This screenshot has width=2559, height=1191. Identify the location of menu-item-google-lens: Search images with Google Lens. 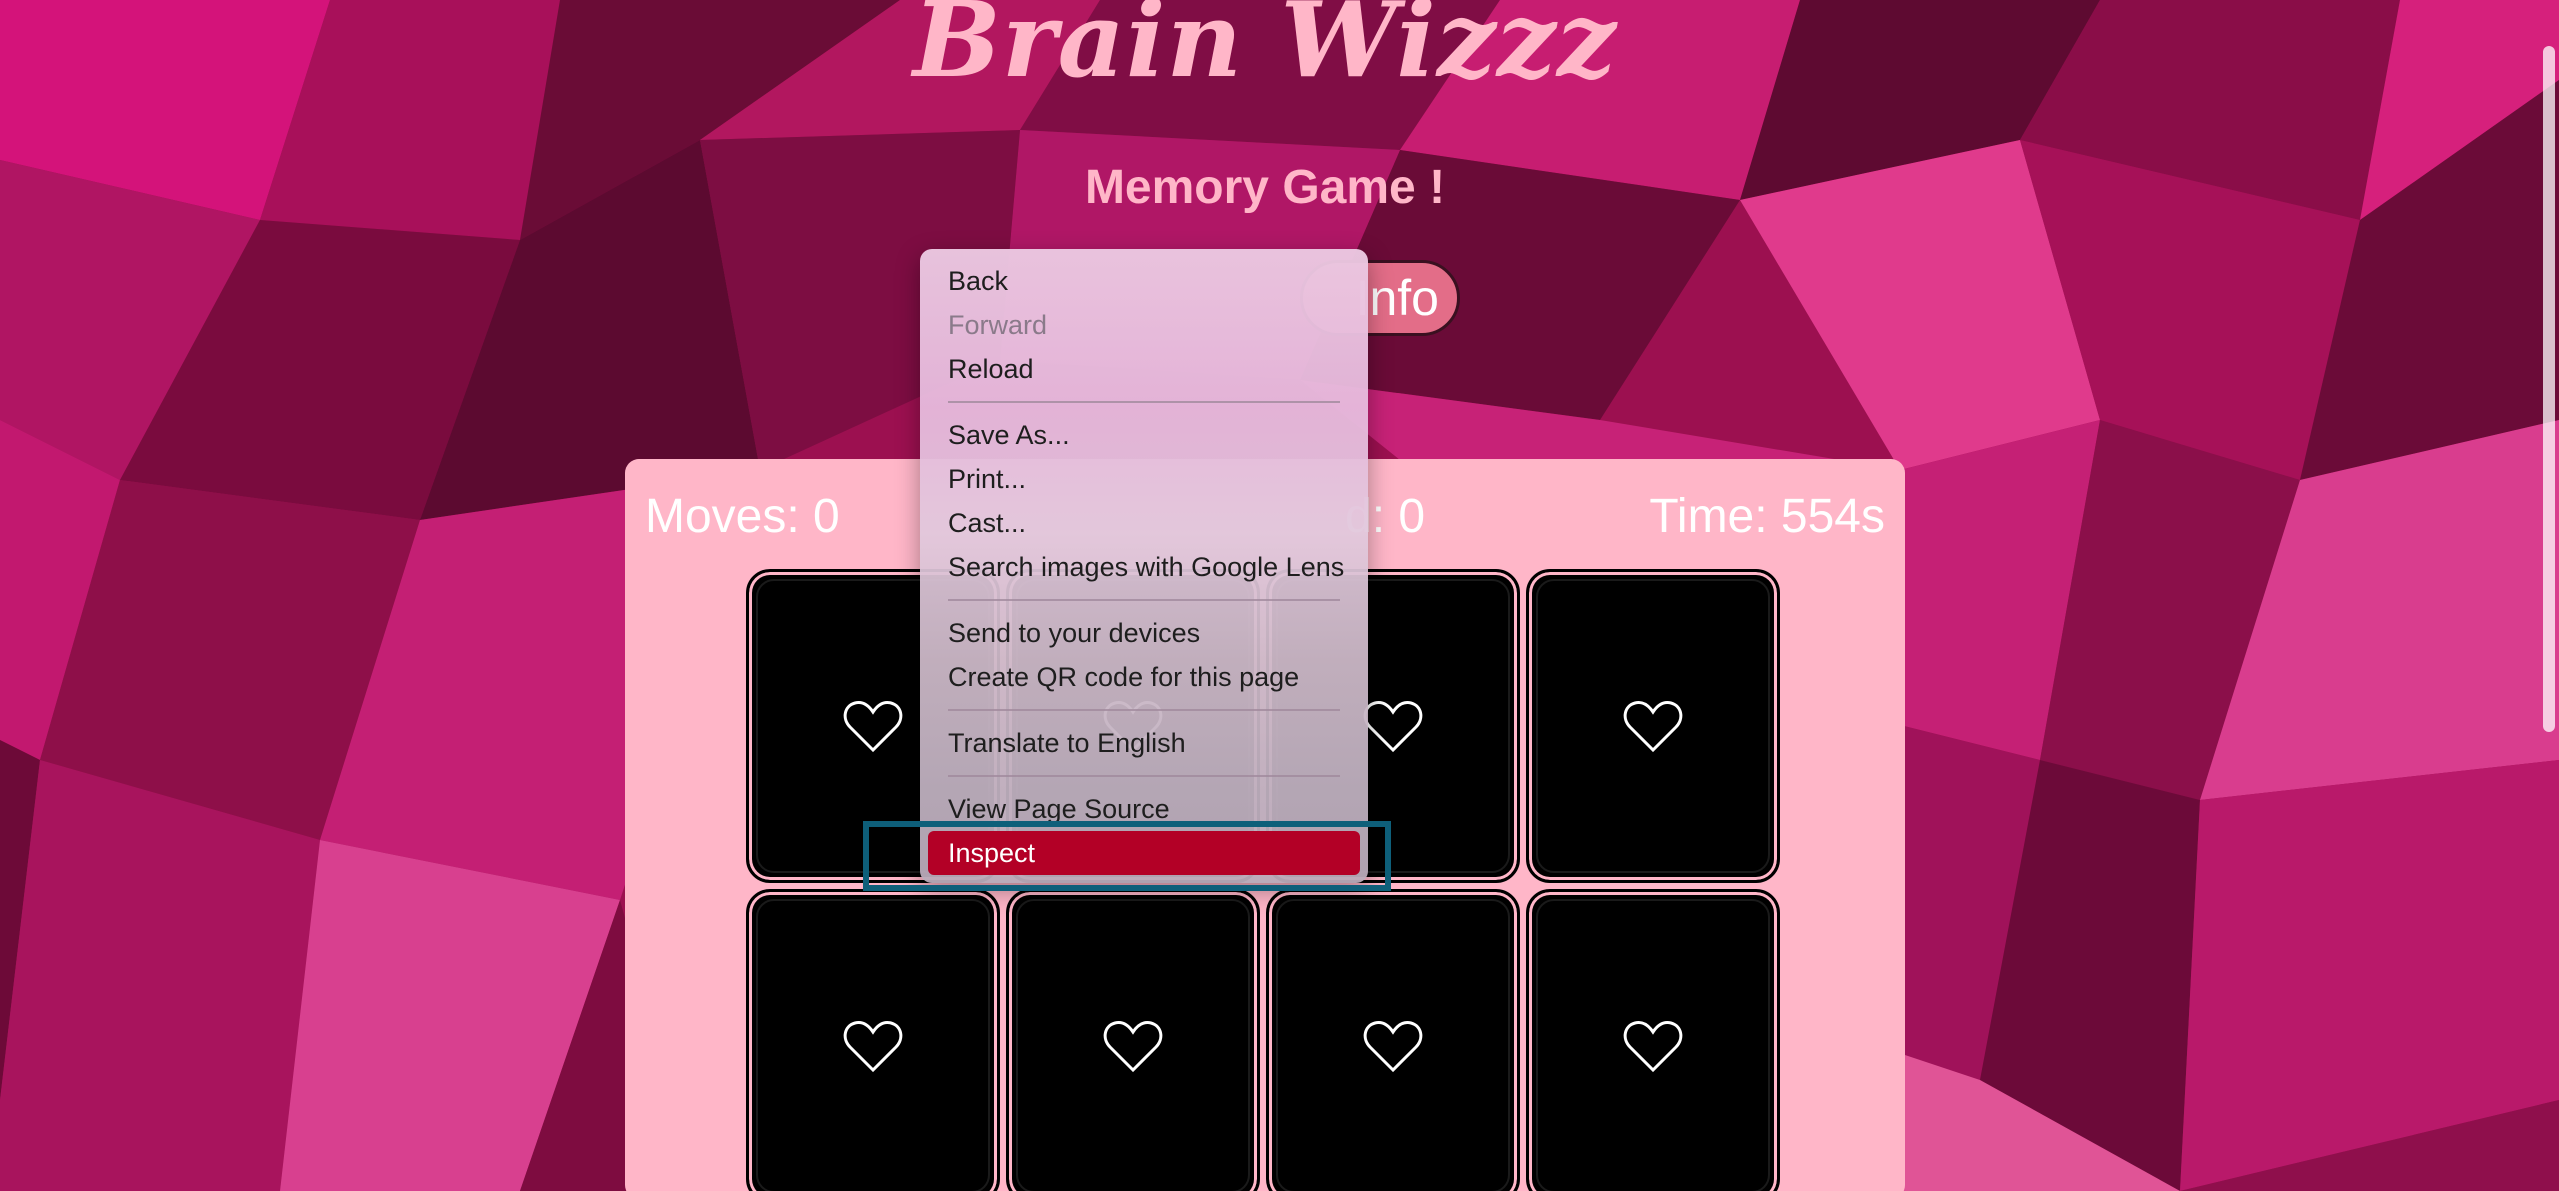
(1144, 567).